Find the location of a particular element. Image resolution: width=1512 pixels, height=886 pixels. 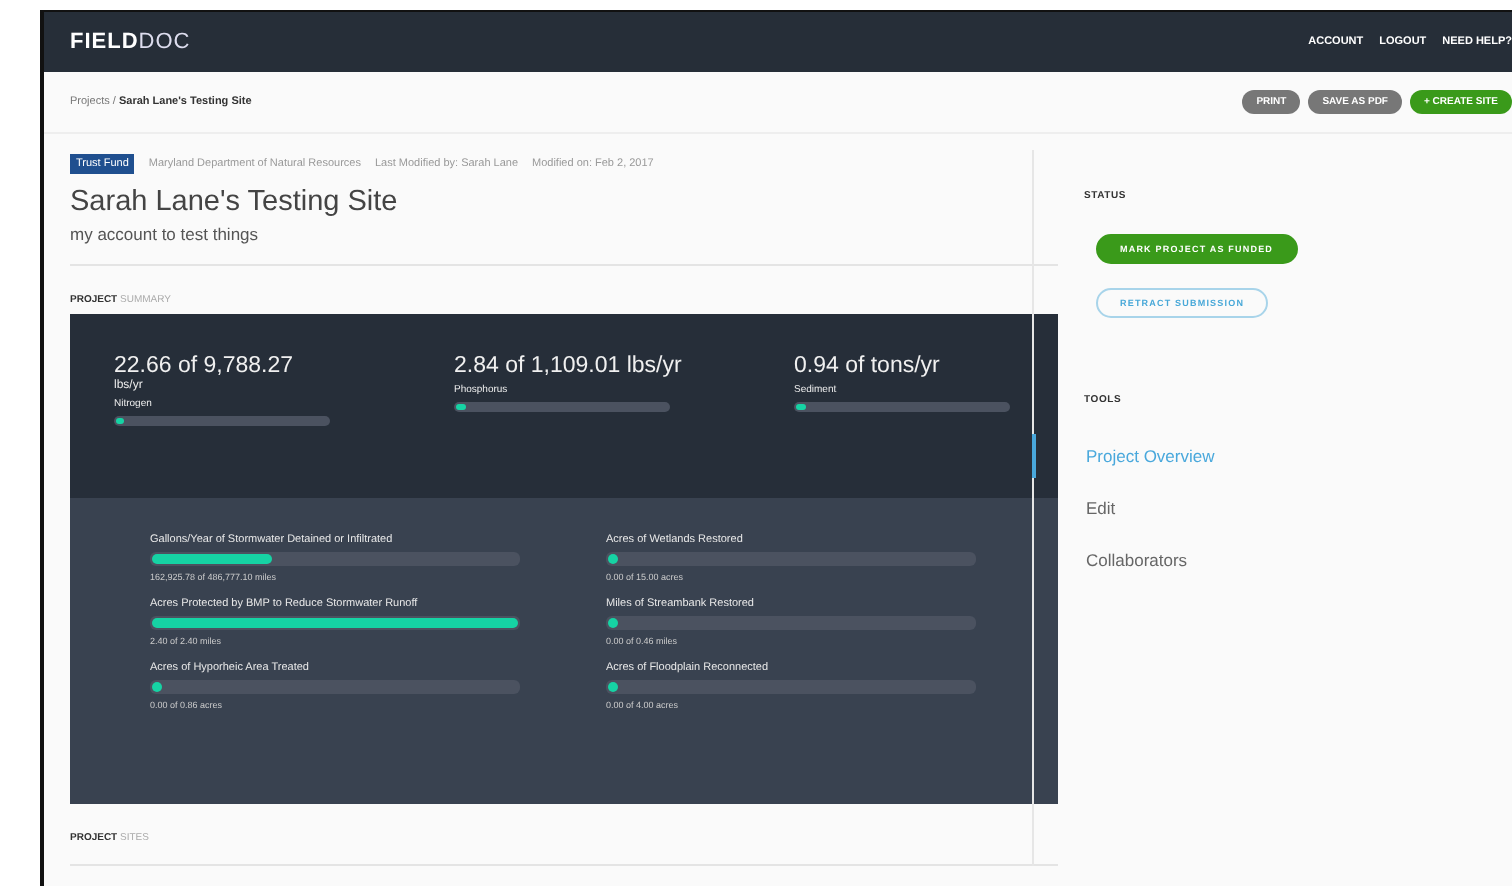

metric-value: 0.94 of tons/yr is located at coordinates (868, 366).